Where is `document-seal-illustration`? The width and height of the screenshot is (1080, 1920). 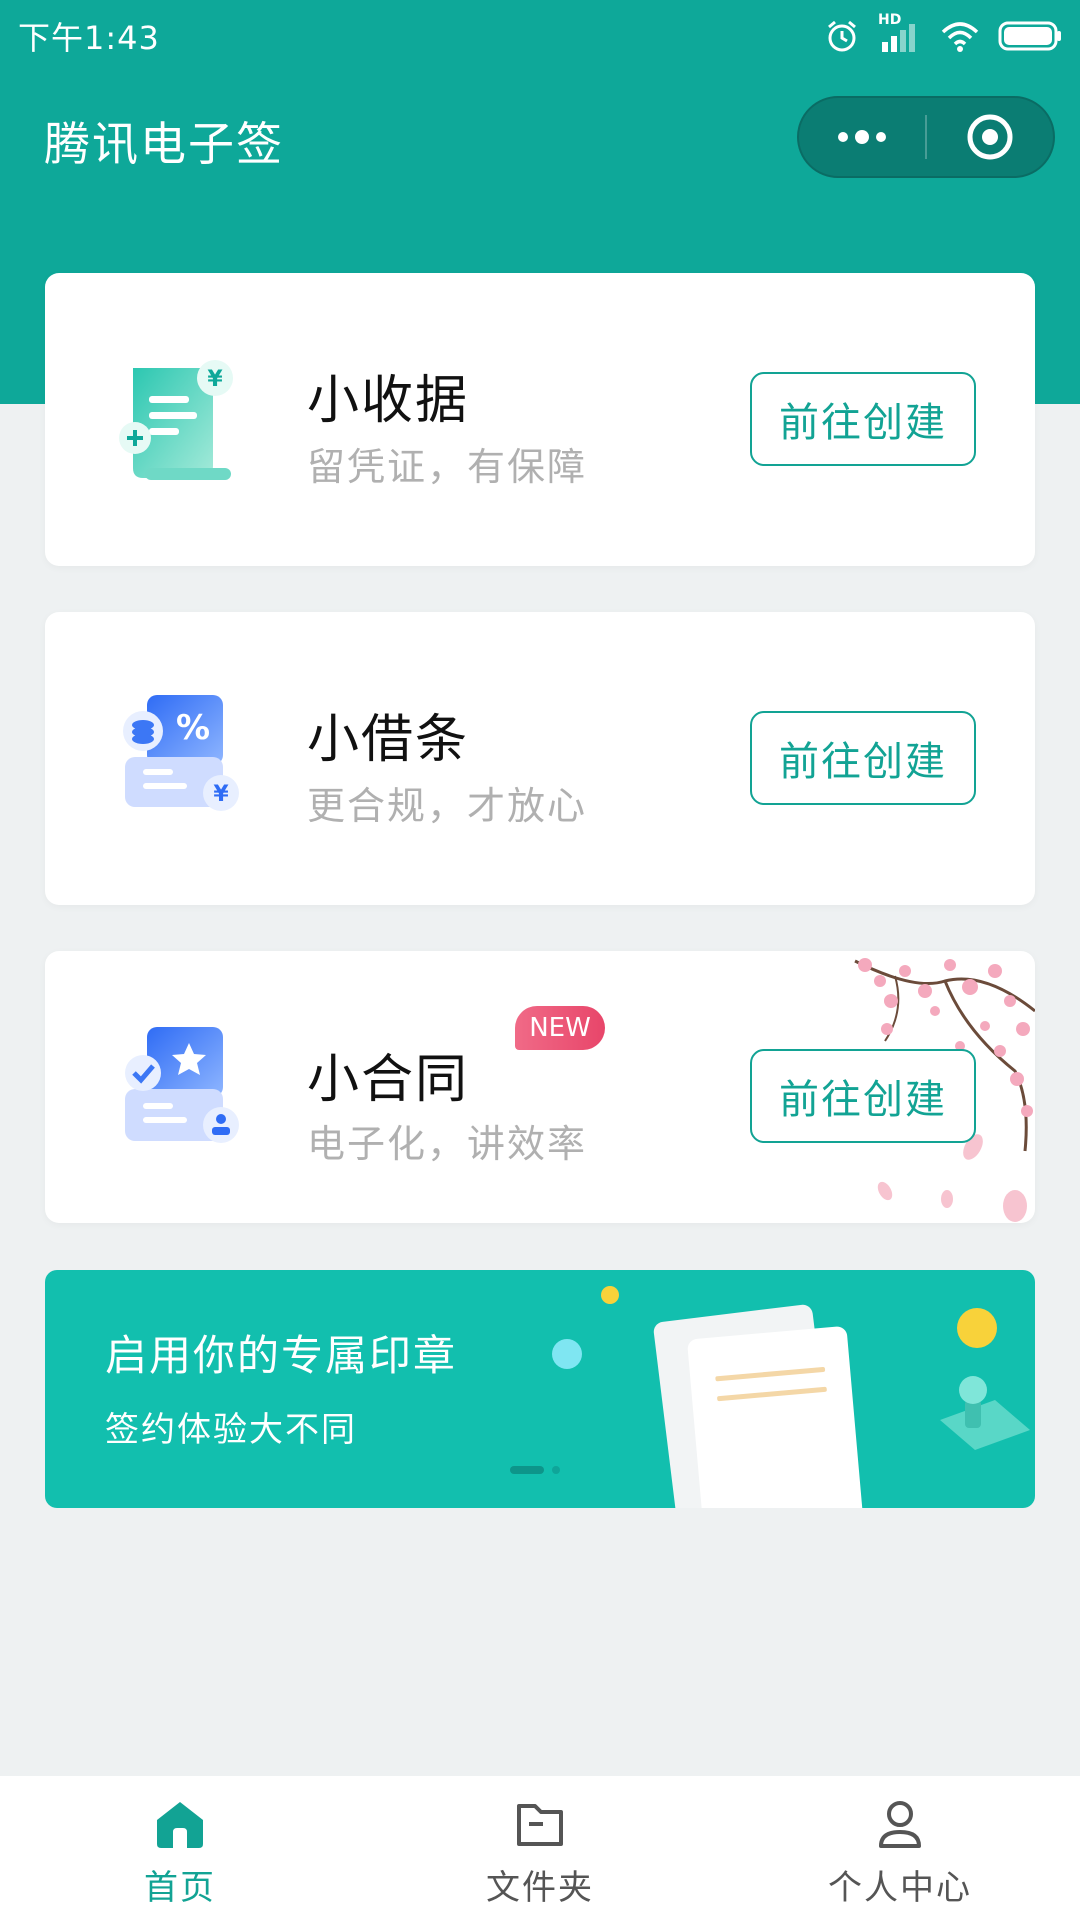 document-seal-illustration is located at coordinates (791, 1397).